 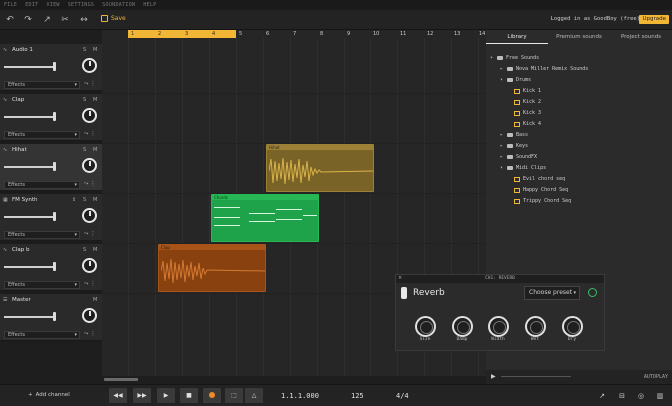 I want to click on tree-folder-soundfx: ▸ SoundFX, so click(x=518, y=157).